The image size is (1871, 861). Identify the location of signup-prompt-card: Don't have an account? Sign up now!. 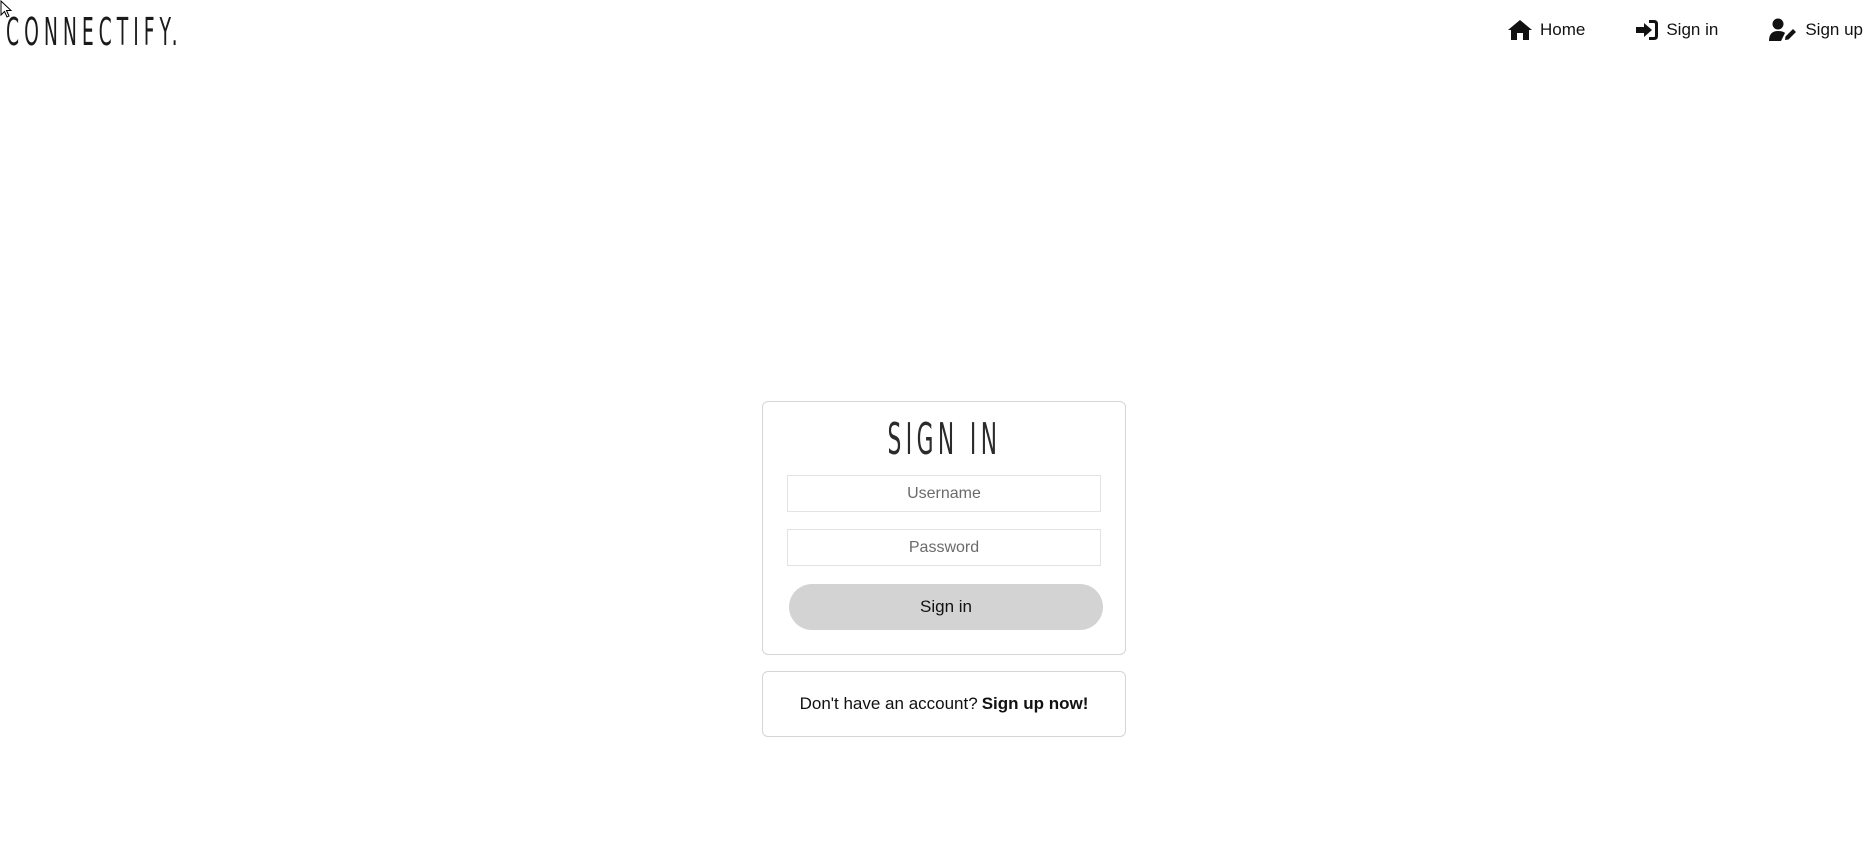
(944, 704).